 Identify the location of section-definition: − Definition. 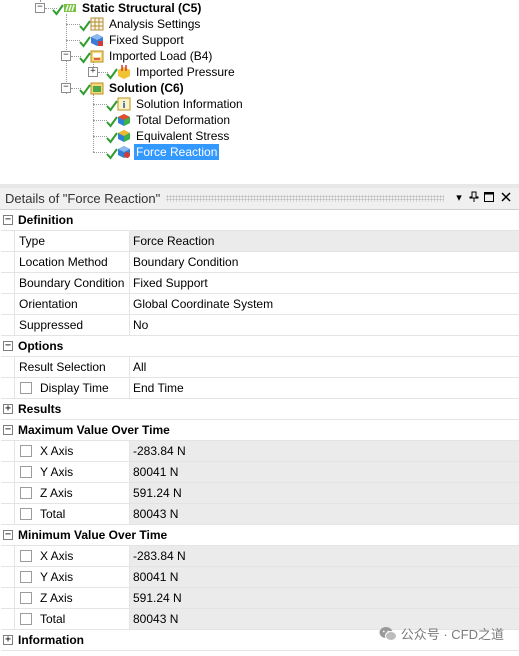
(260, 220).